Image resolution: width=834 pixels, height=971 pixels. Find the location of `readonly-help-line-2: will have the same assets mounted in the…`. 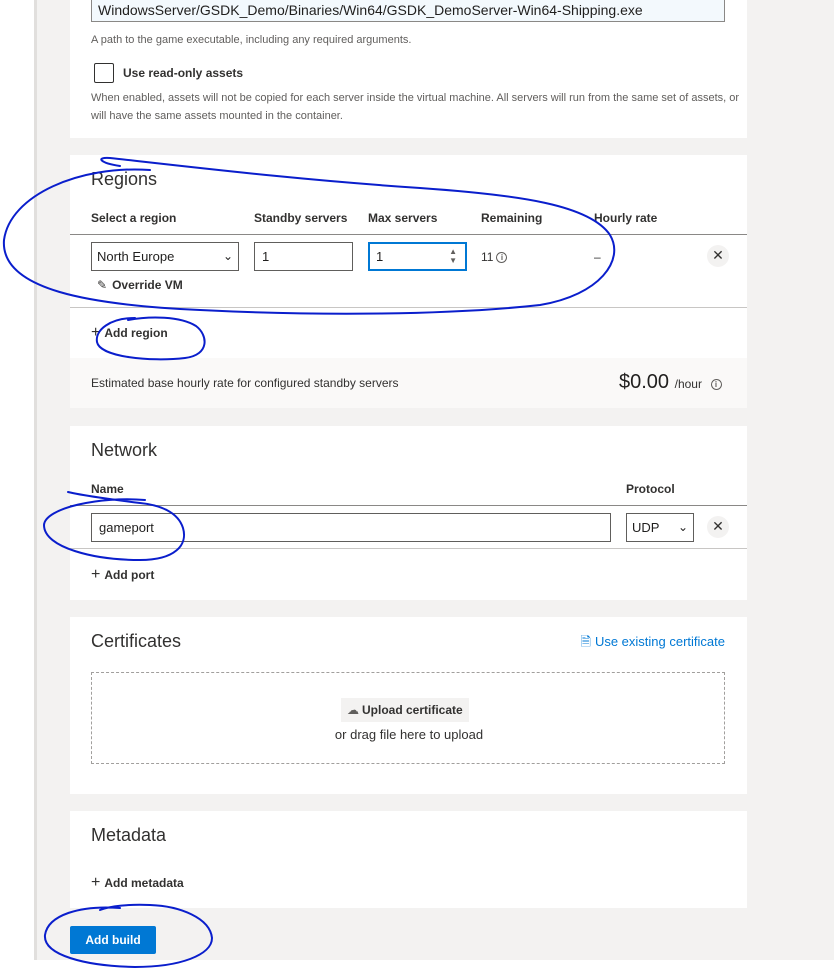

readonly-help-line-2: will have the same assets mounted in the… is located at coordinates (217, 116).